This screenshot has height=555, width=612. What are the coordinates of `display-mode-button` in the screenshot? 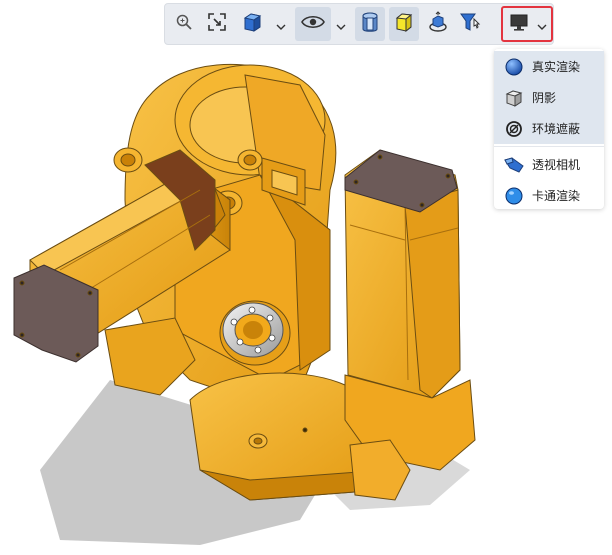 It's located at (404, 24).